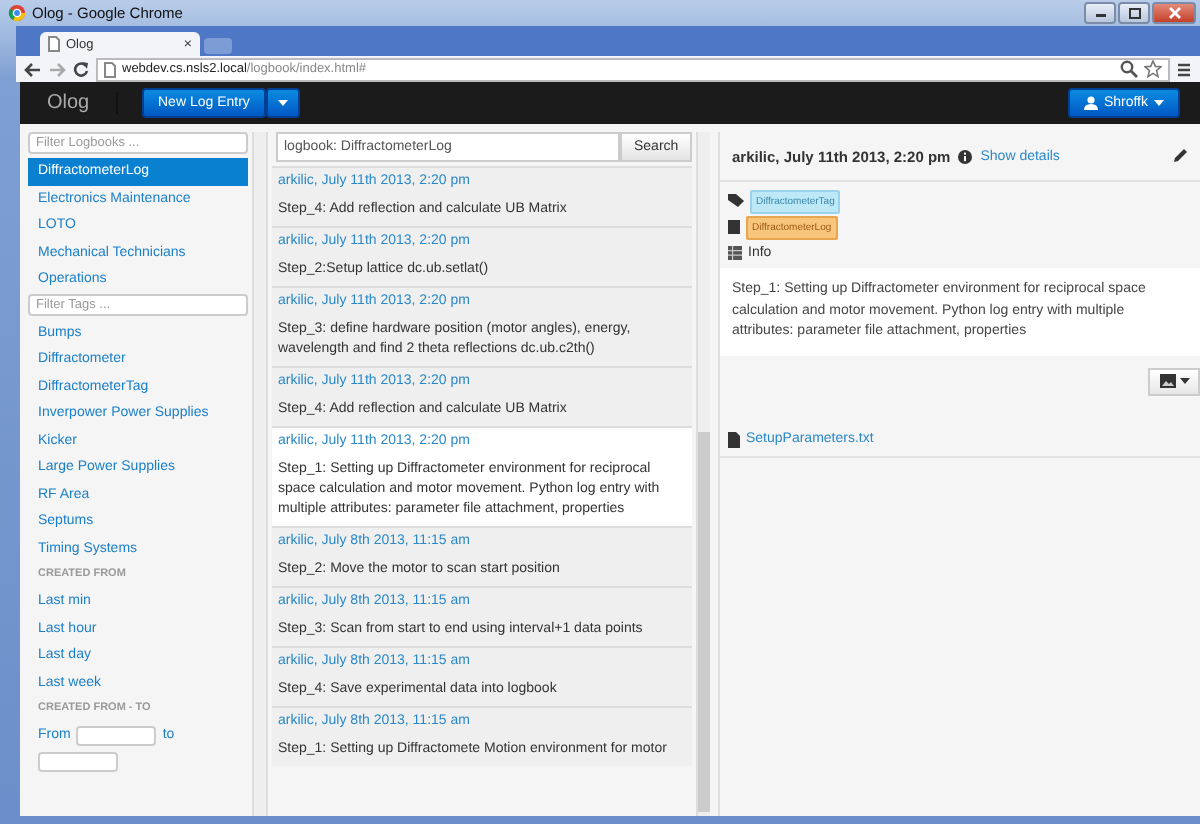 The image size is (1200, 824). What do you see at coordinates (81, 69) in the screenshot?
I see `reload-icon` at bounding box center [81, 69].